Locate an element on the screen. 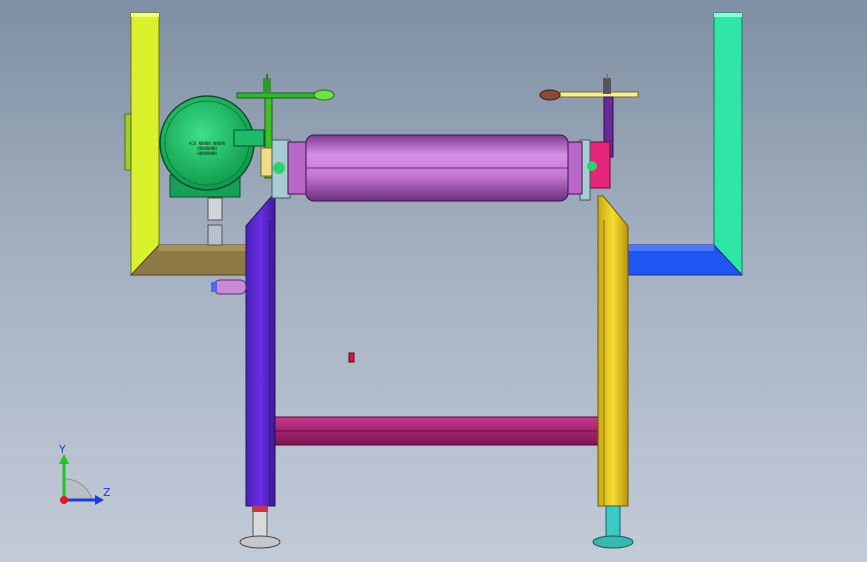  right-leg is located at coordinates (613, 372).